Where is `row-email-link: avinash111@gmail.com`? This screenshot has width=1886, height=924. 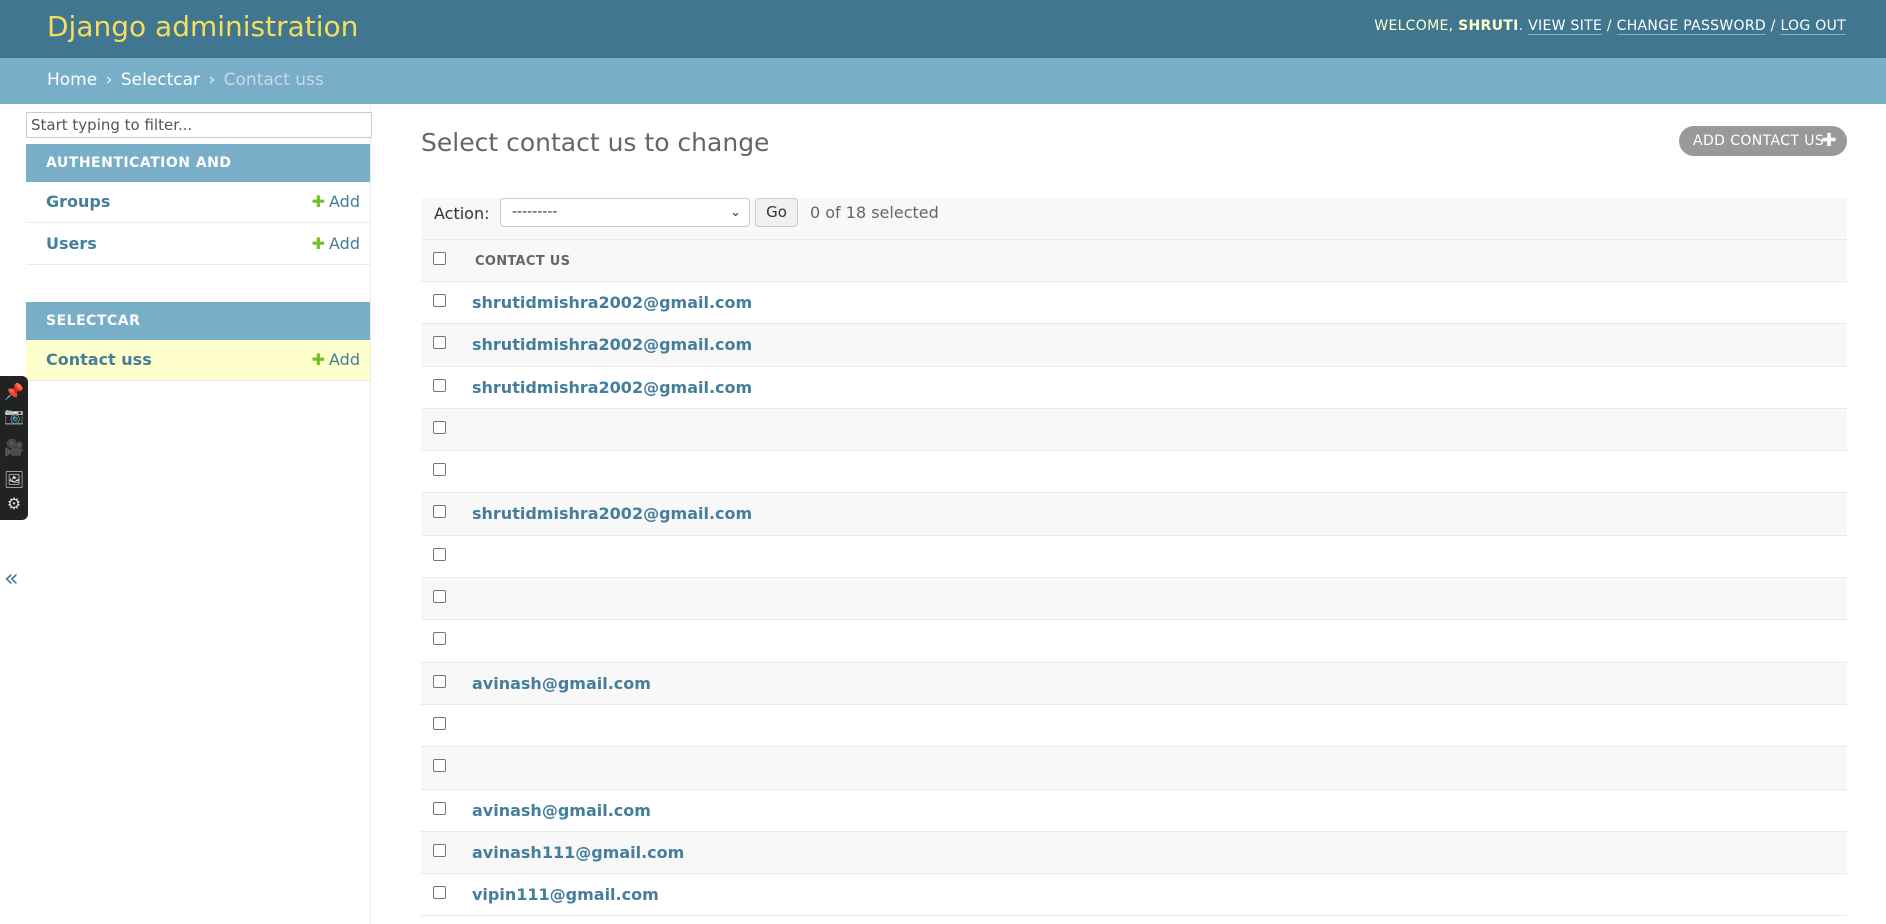
row-email-link: avinash111@gmail.com is located at coordinates (578, 852).